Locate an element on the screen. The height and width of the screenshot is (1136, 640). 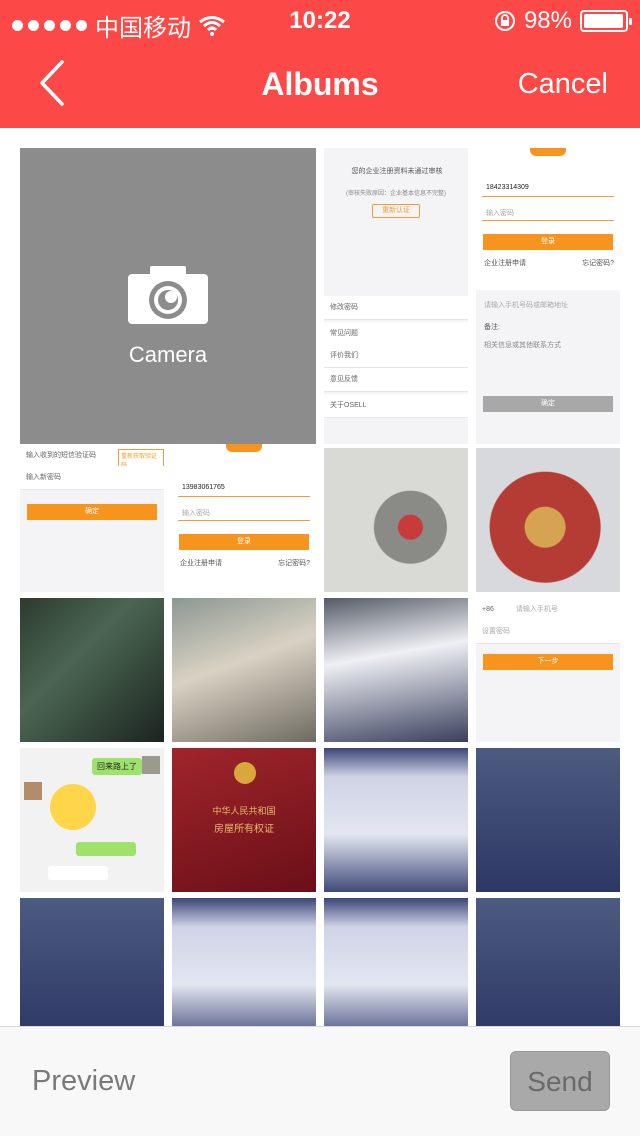
thumb-text: 房屋所有权证 is located at coordinates (244, 829).